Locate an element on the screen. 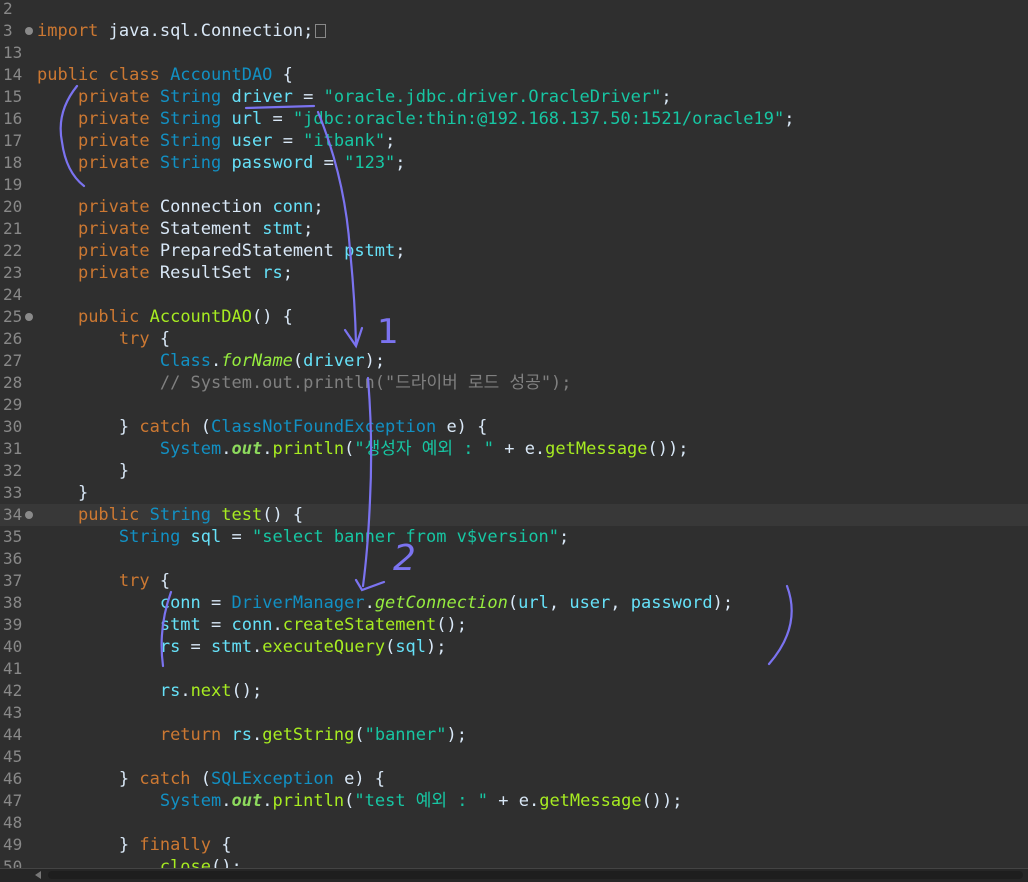 This screenshot has width=1028, height=882. arrow-1-line is located at coordinates (337, 228).